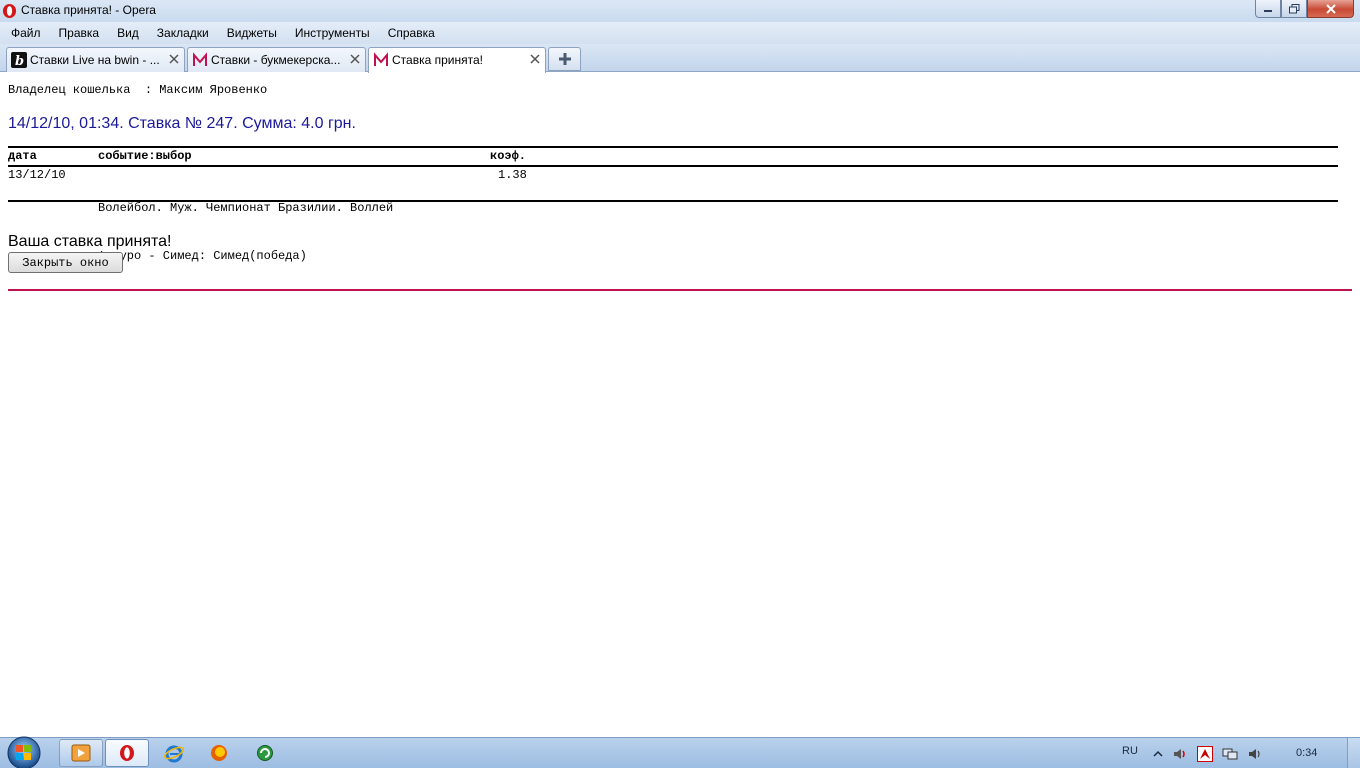  Describe the element at coordinates (26, 33) in the screenshot. I see `menu-file: Файл` at that location.